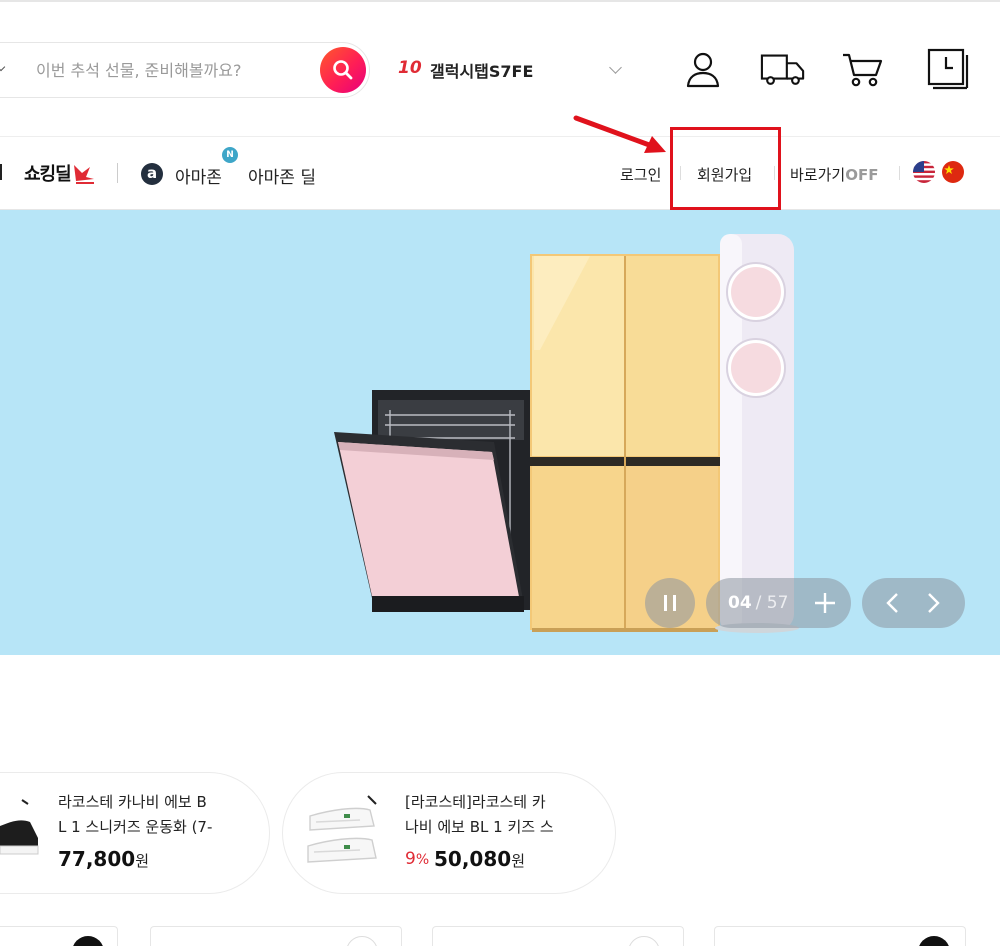 This screenshot has height=946, width=1000. I want to click on my-page-button, so click(703, 69).